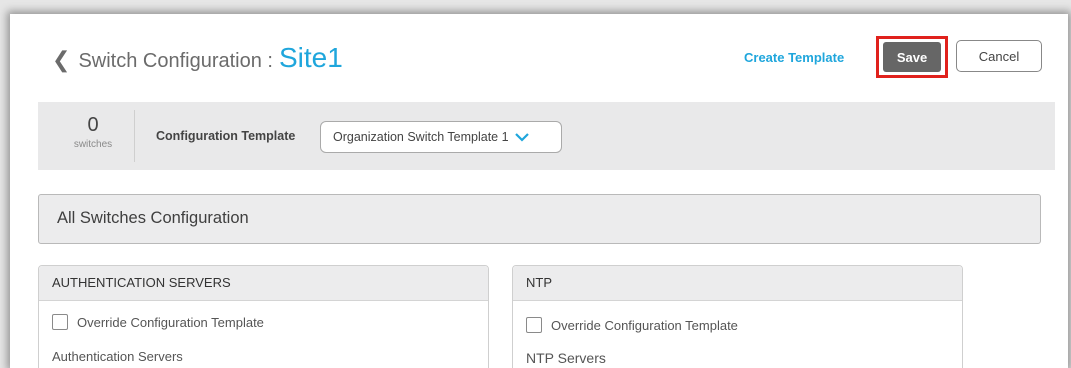  I want to click on auth-override-row: Override Configuration Template, so click(158, 322).